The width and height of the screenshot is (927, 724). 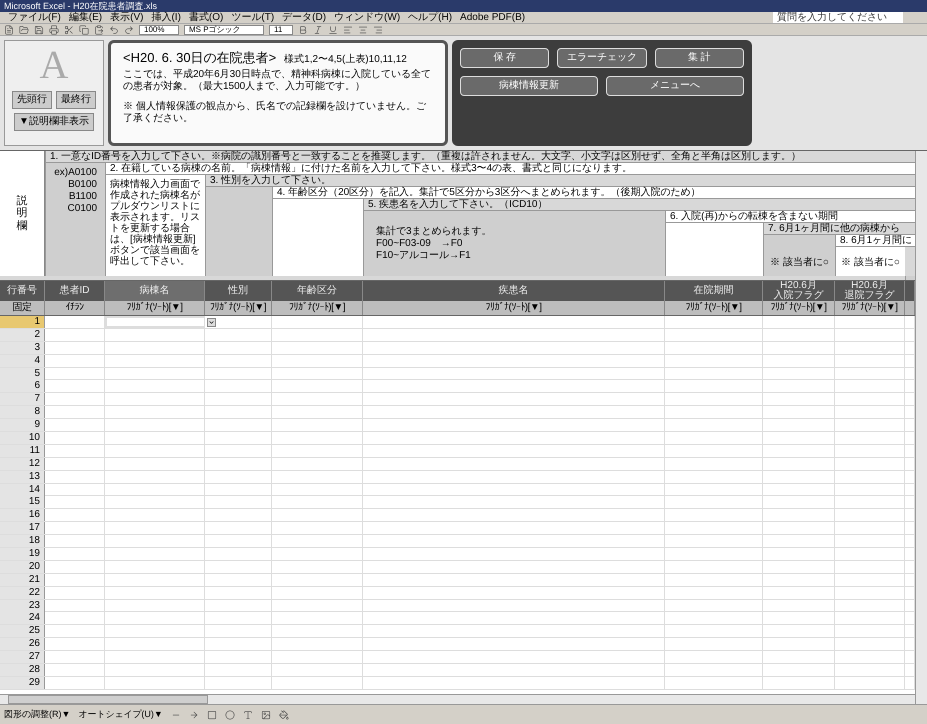 I want to click on filter-cell: 固定, so click(x=22, y=308).